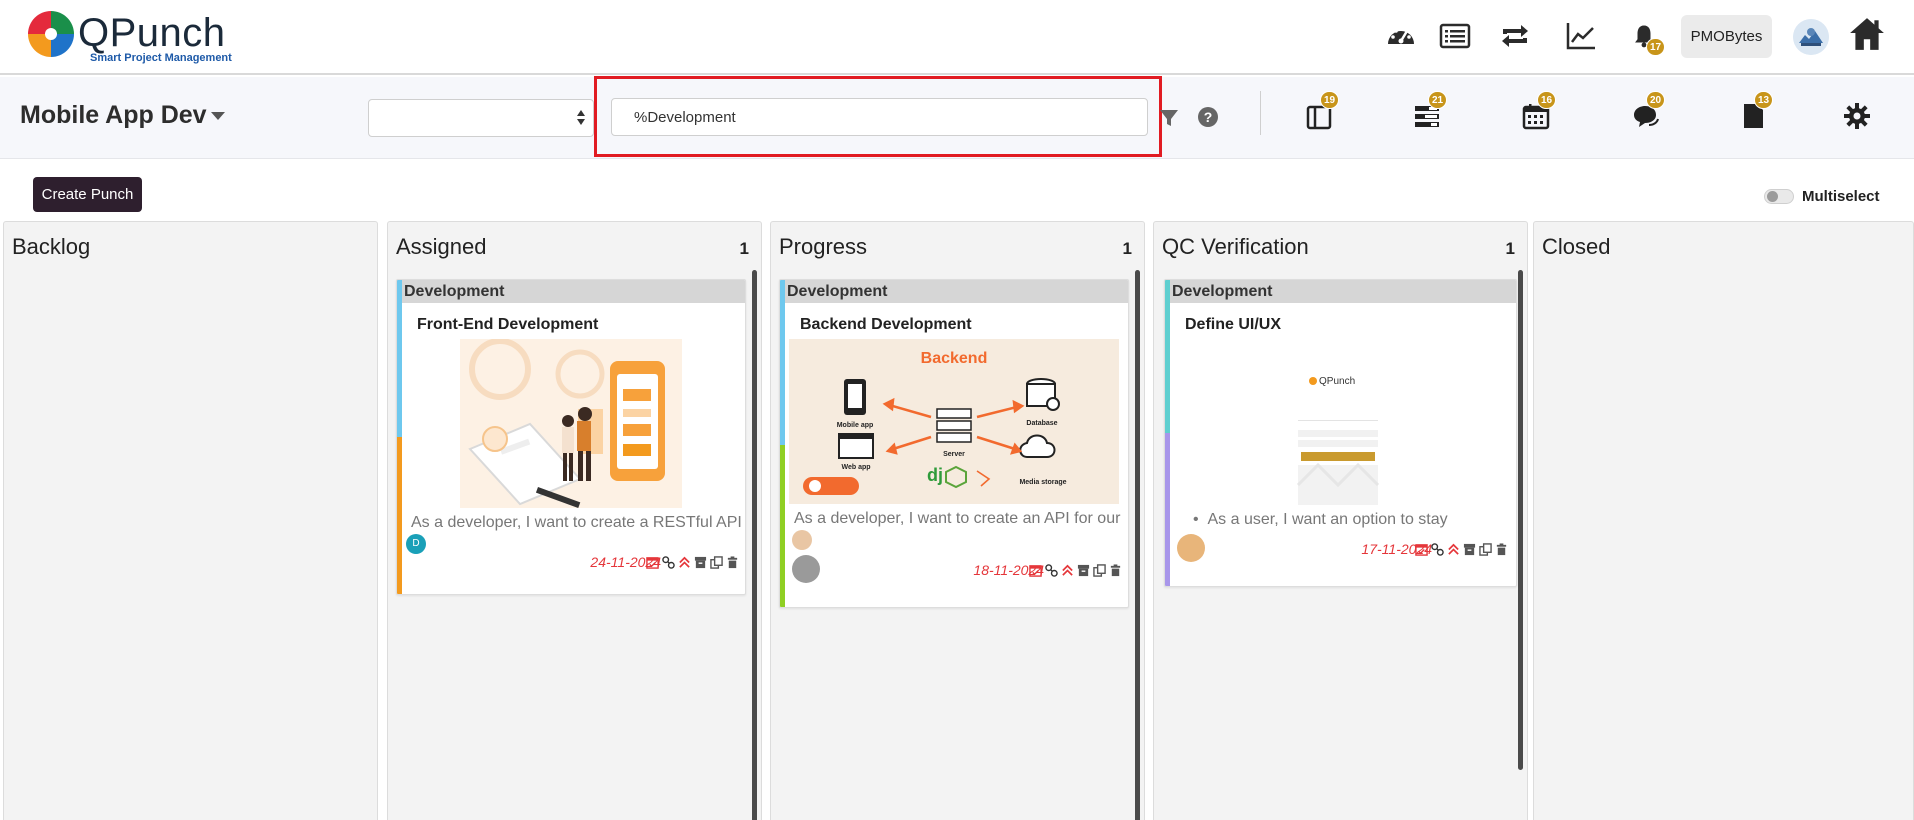 The height and width of the screenshot is (820, 1914). I want to click on assignee-avatar: D, so click(416, 544).